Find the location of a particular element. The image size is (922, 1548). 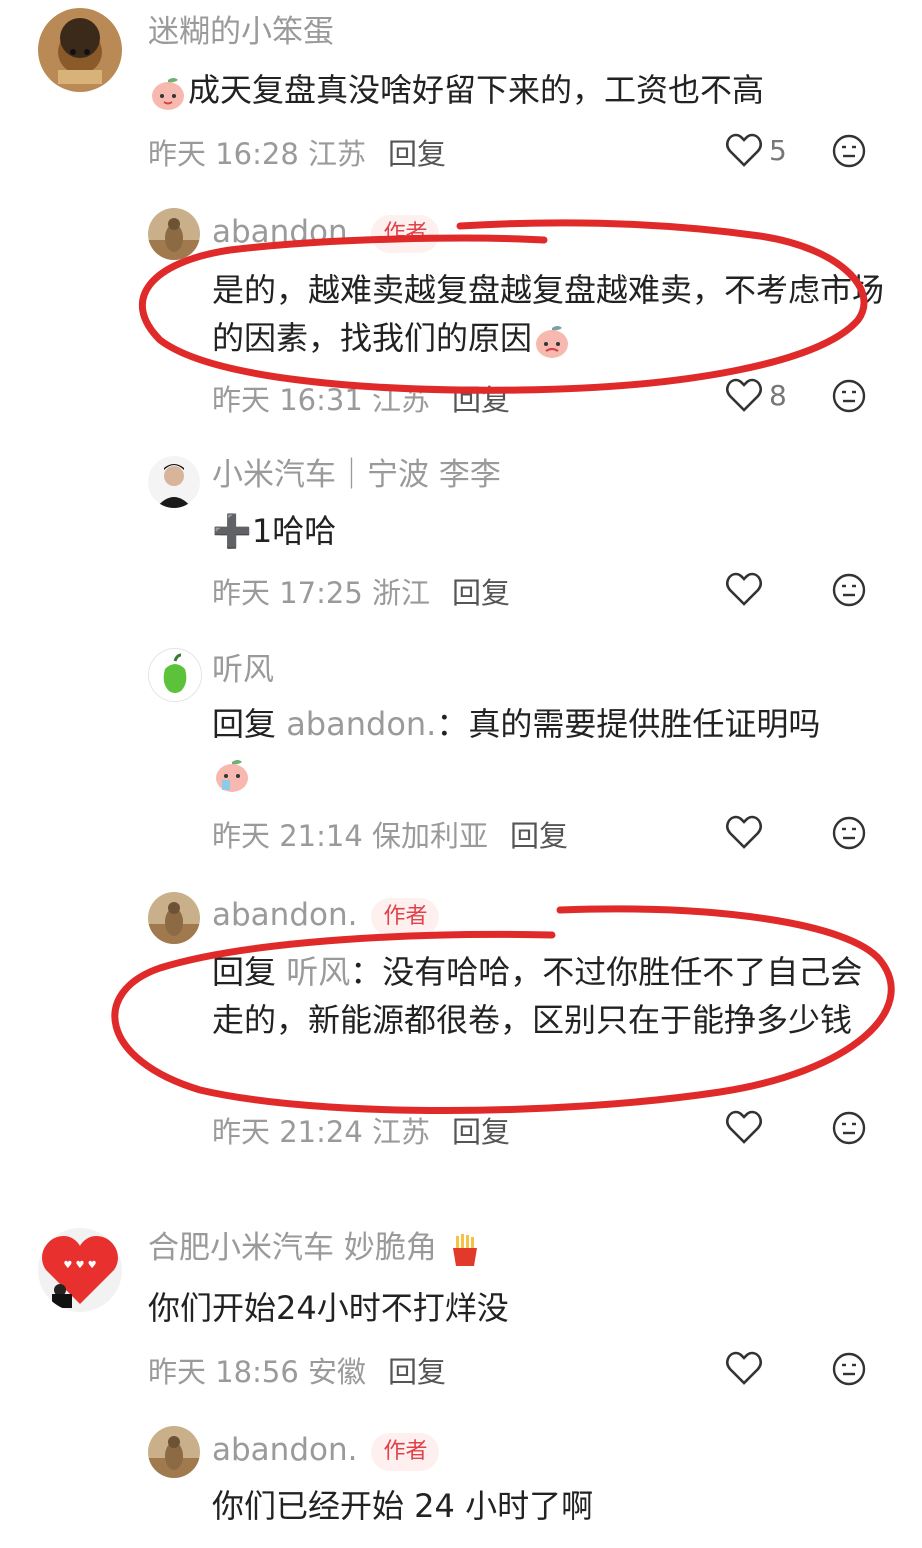

reply-meta: 昨天 17:25 浙江 回复 is located at coordinates (361, 593).